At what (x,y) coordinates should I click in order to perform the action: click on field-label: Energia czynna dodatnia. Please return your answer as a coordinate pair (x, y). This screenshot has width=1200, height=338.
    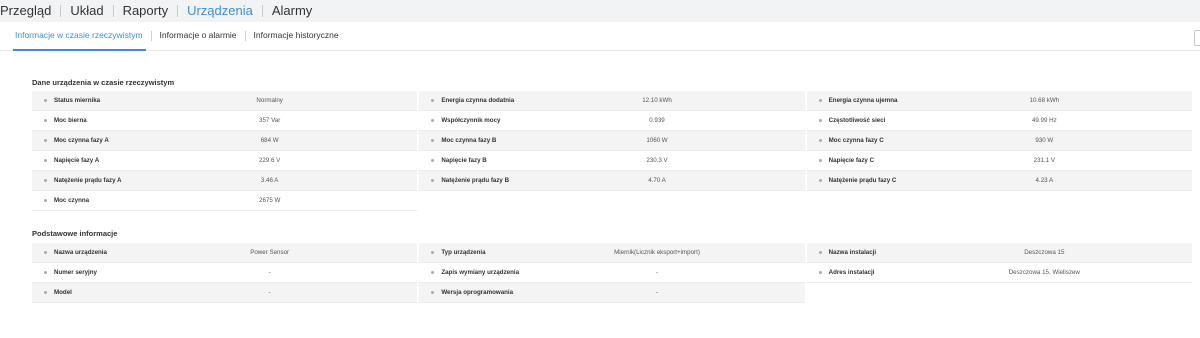
    Looking at the image, I should click on (499, 100).